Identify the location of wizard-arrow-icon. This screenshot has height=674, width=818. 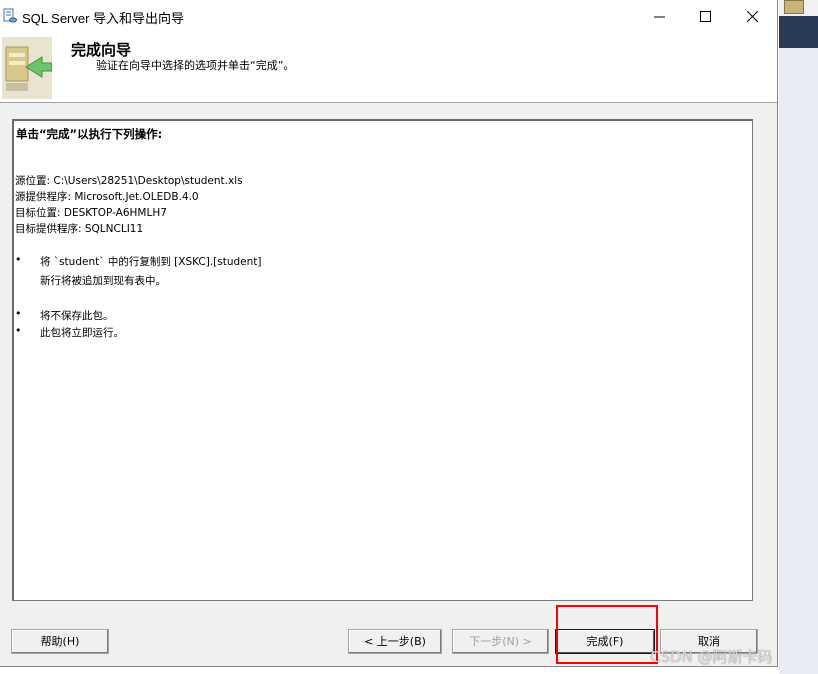
(27, 68).